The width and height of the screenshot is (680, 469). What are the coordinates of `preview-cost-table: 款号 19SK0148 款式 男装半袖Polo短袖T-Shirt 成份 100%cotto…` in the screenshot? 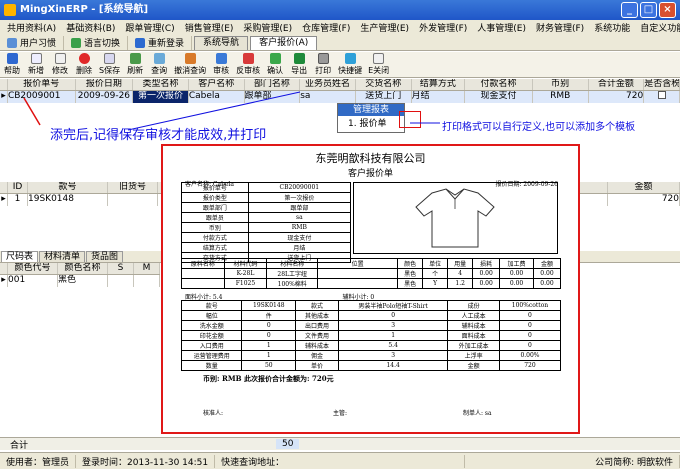 It's located at (371, 335).